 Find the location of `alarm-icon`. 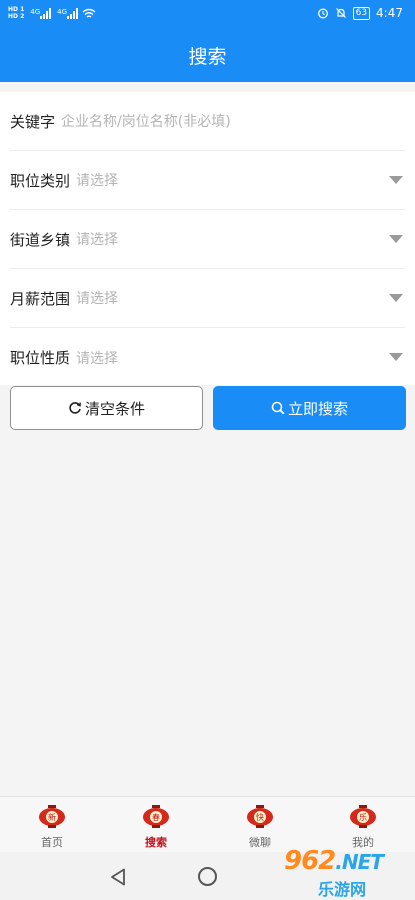

alarm-icon is located at coordinates (322, 13).